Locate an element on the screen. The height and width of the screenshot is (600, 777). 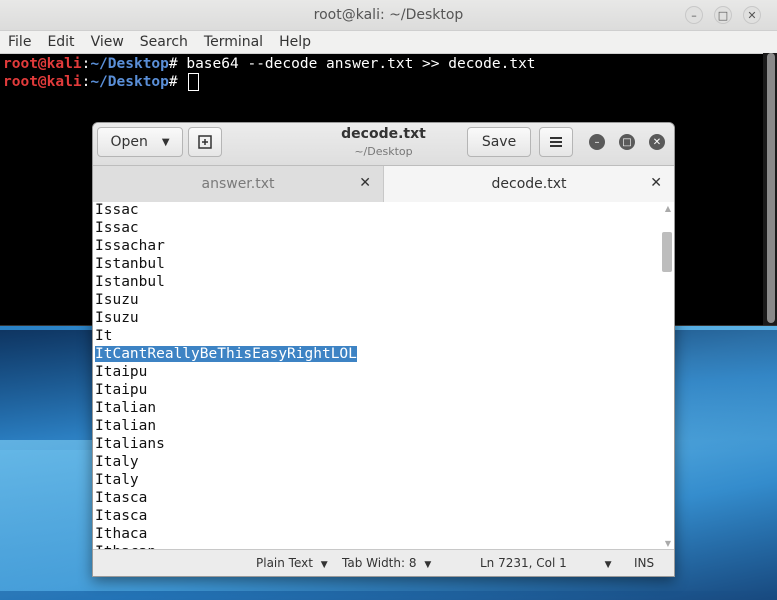
language-selector: Plain Text ▼ is located at coordinates (292, 563).